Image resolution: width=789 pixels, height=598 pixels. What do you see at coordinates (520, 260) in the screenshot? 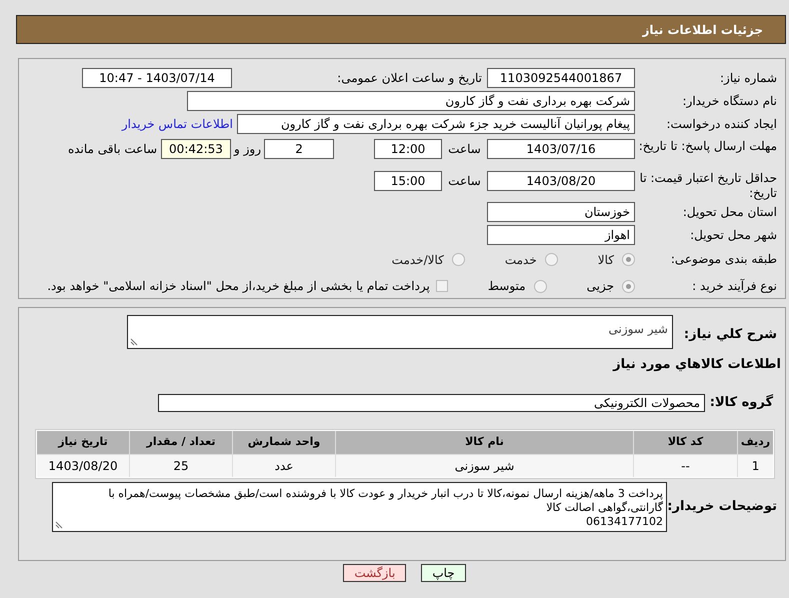
I see `field-label: خدمت` at bounding box center [520, 260].